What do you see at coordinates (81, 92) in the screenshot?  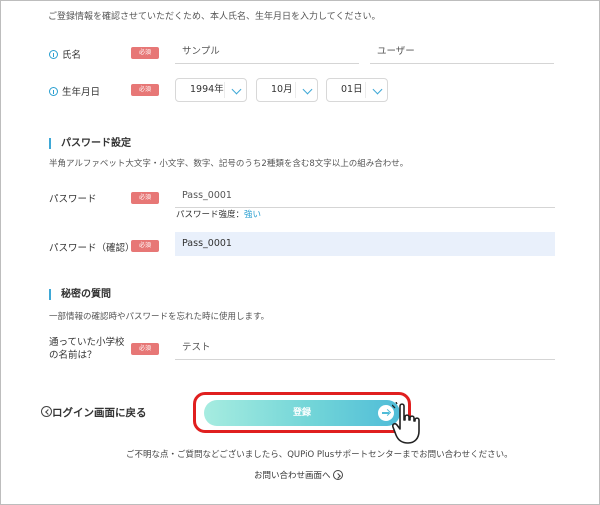 I see `birthdate-label: 生年月日` at bounding box center [81, 92].